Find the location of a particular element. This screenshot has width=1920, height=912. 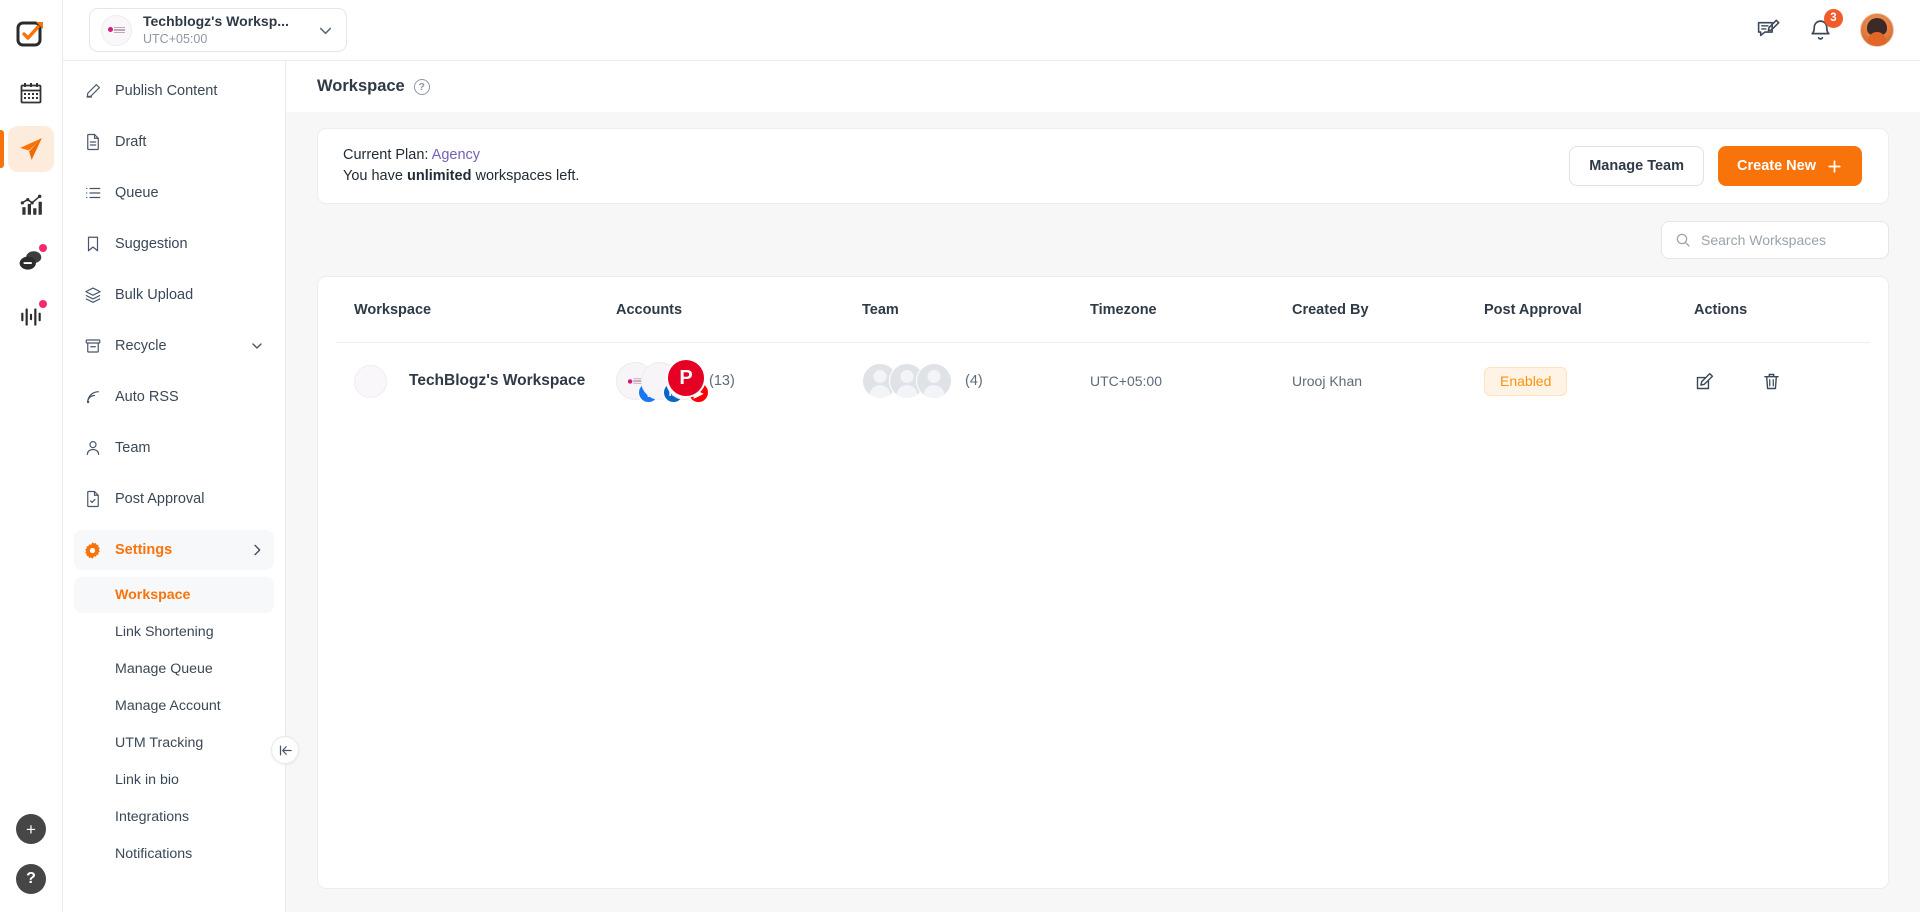

pinterest-icon: P is located at coordinates (686, 378).